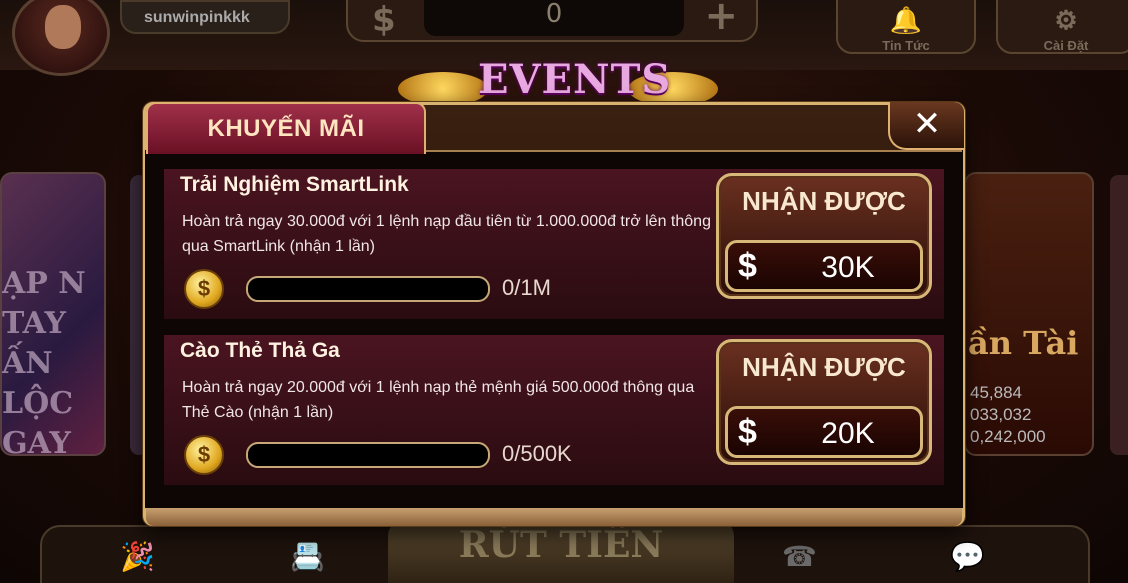 This screenshot has height=583, width=1128. What do you see at coordinates (1008, 436) in the screenshot?
I see `jackpot-value: 0,242,000` at bounding box center [1008, 436].